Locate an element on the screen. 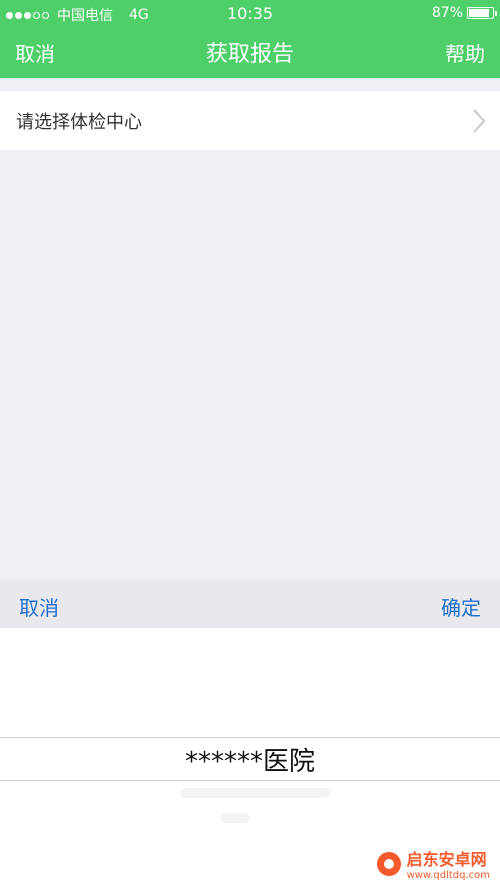 The image size is (500, 889). page-title: 获取报告 is located at coordinates (249, 54).